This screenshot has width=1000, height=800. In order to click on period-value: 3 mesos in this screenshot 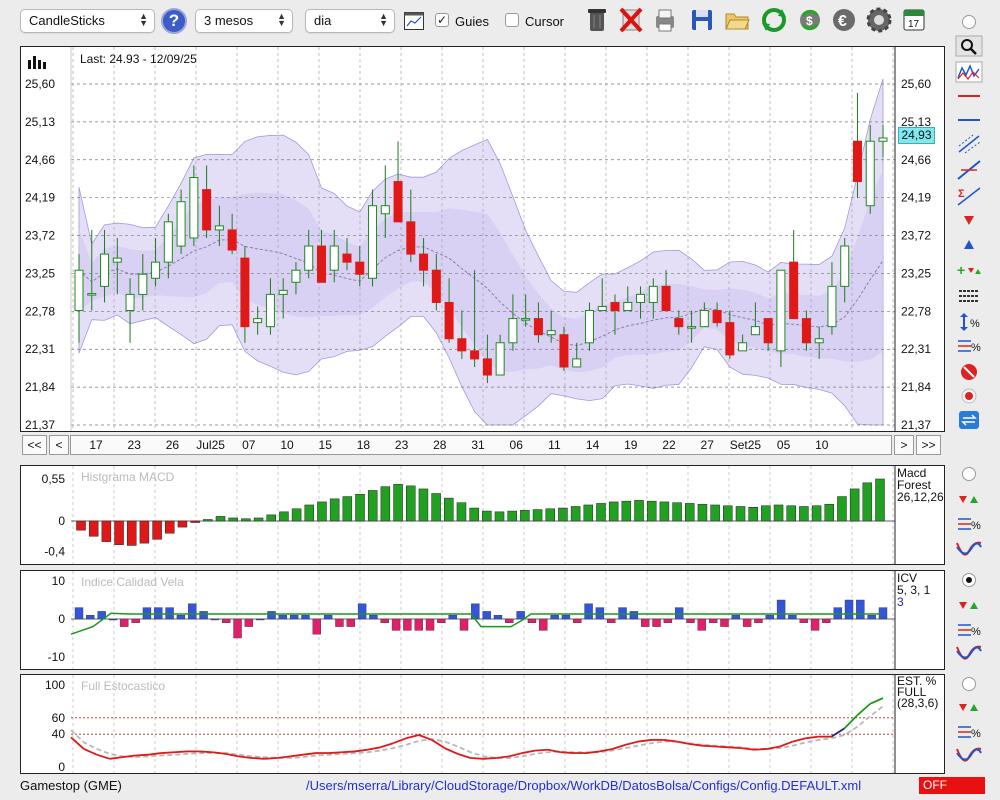, I will do `click(229, 20)`.